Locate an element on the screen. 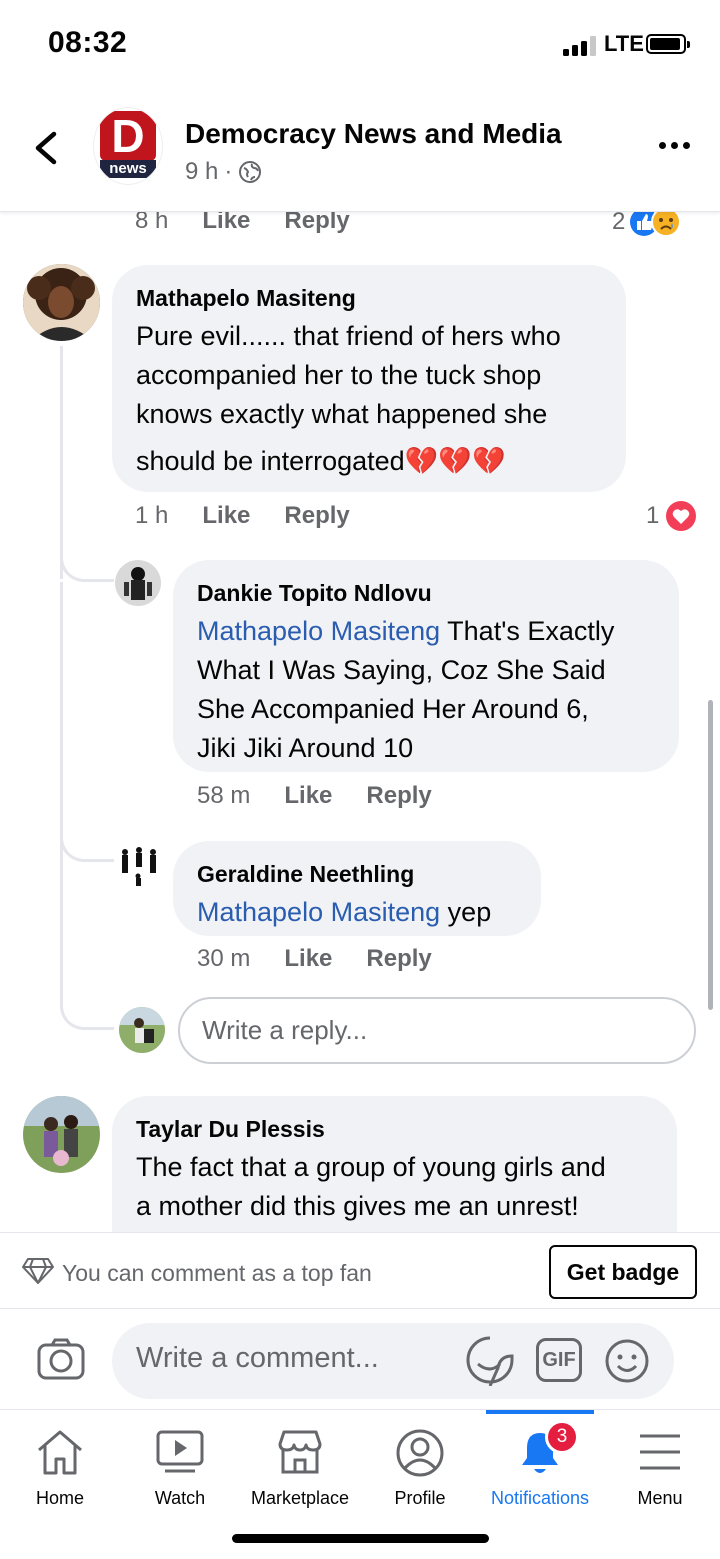 The image size is (720, 1559). camera-icon is located at coordinates (61, 1359).